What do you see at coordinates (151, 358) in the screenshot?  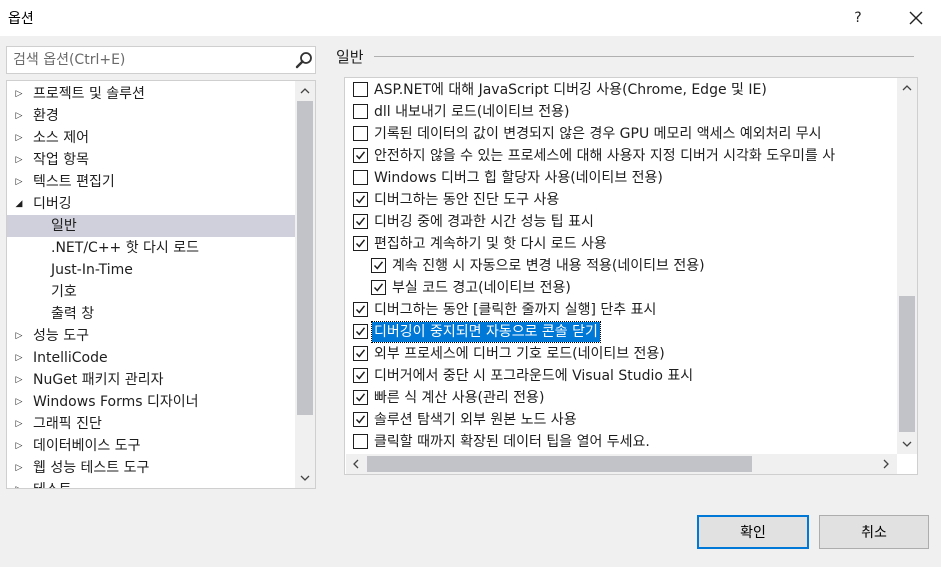 I see `tree-item: ▷ IntelliCode` at bounding box center [151, 358].